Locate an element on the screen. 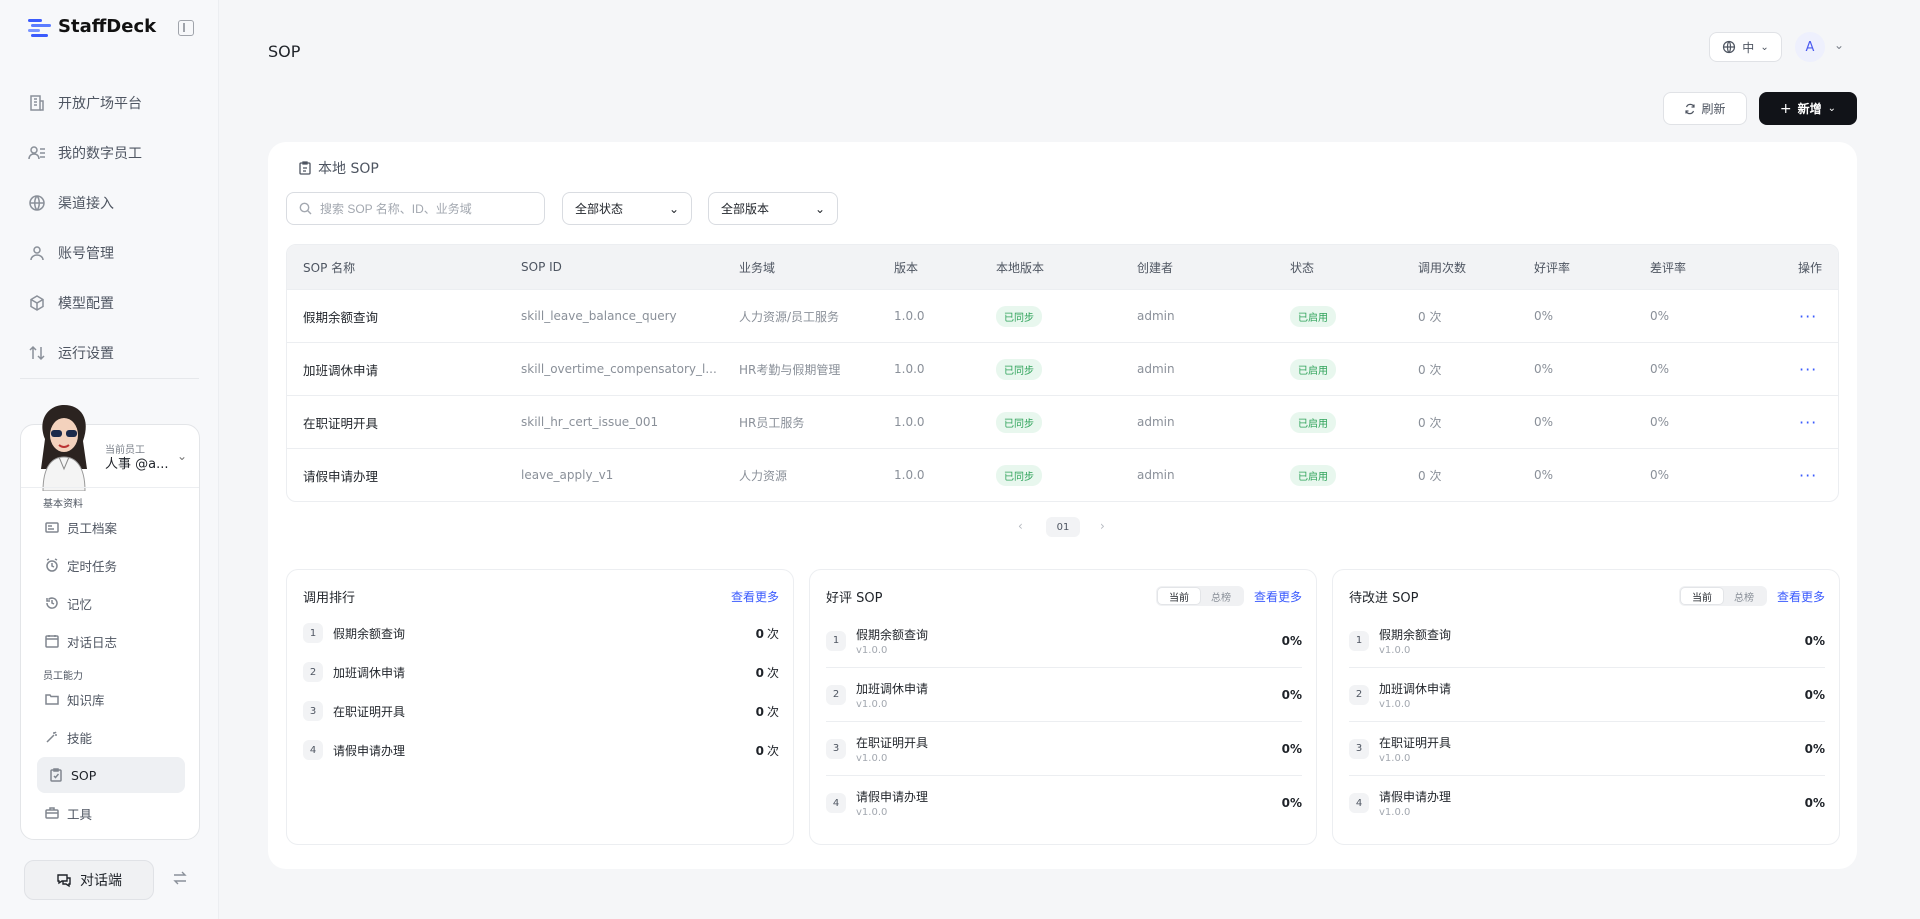 The width and height of the screenshot is (1920, 919). swap-icon is located at coordinates (180, 878).